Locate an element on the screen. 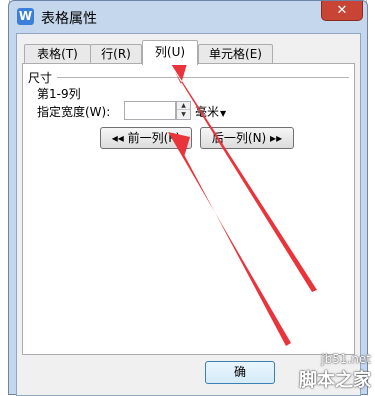 The width and height of the screenshot is (375, 396). close-icon: ✕ is located at coordinates (342, 10).